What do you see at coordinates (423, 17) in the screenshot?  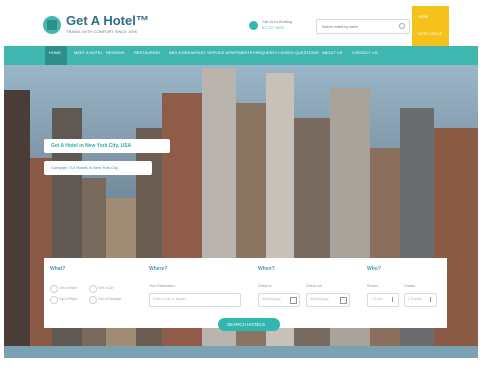 I see `ribbon-item-home: HOME` at bounding box center [423, 17].